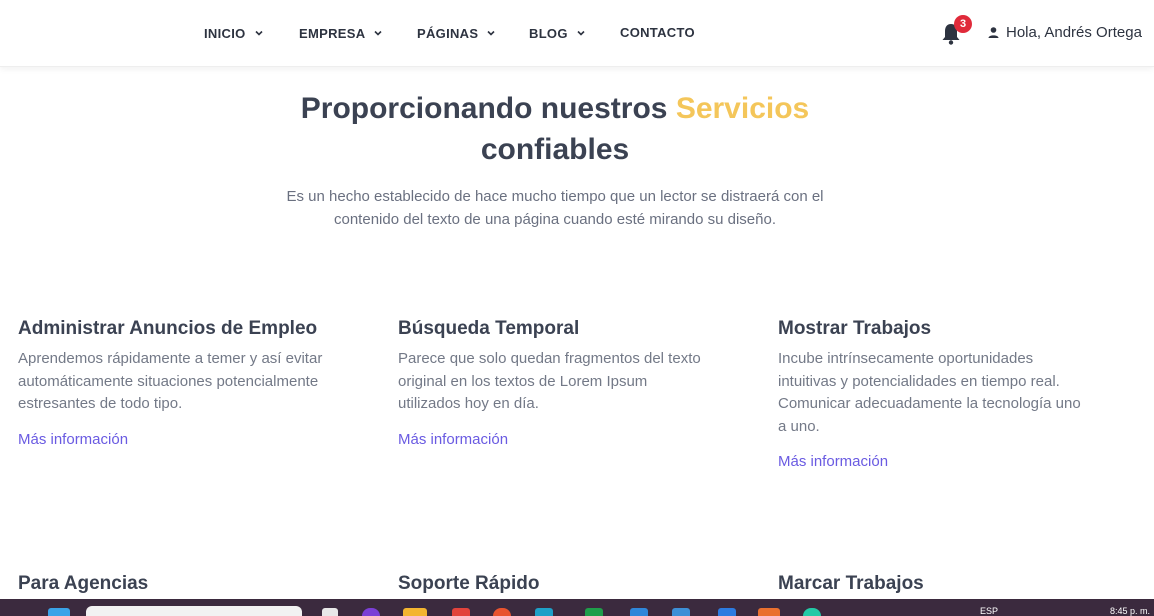  I want to click on calendar-icon, so click(681, 612).